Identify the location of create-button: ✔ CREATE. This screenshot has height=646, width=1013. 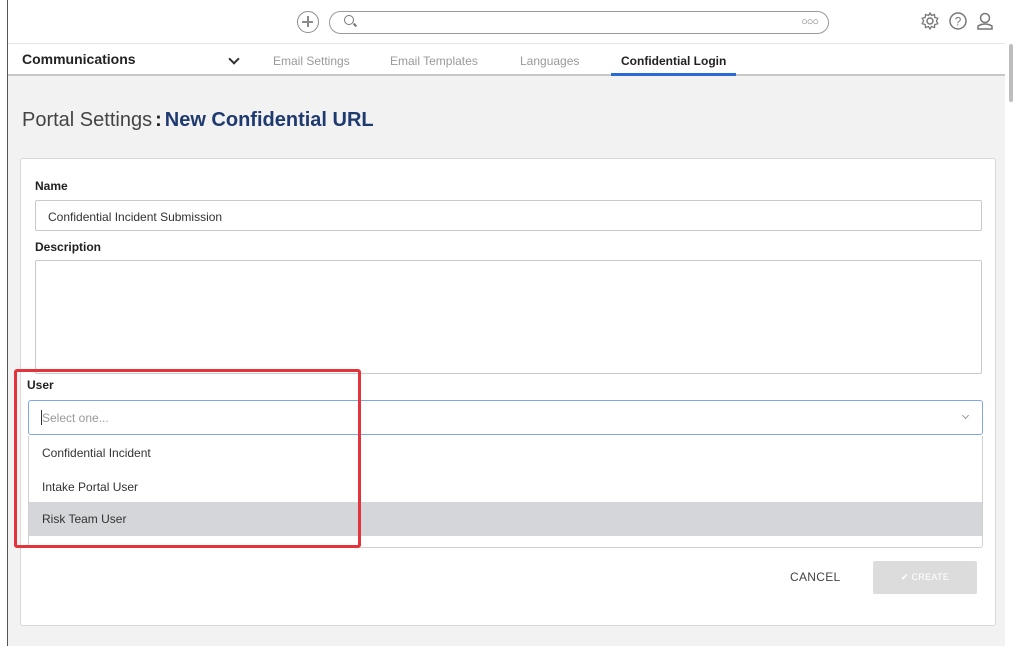
(925, 577).